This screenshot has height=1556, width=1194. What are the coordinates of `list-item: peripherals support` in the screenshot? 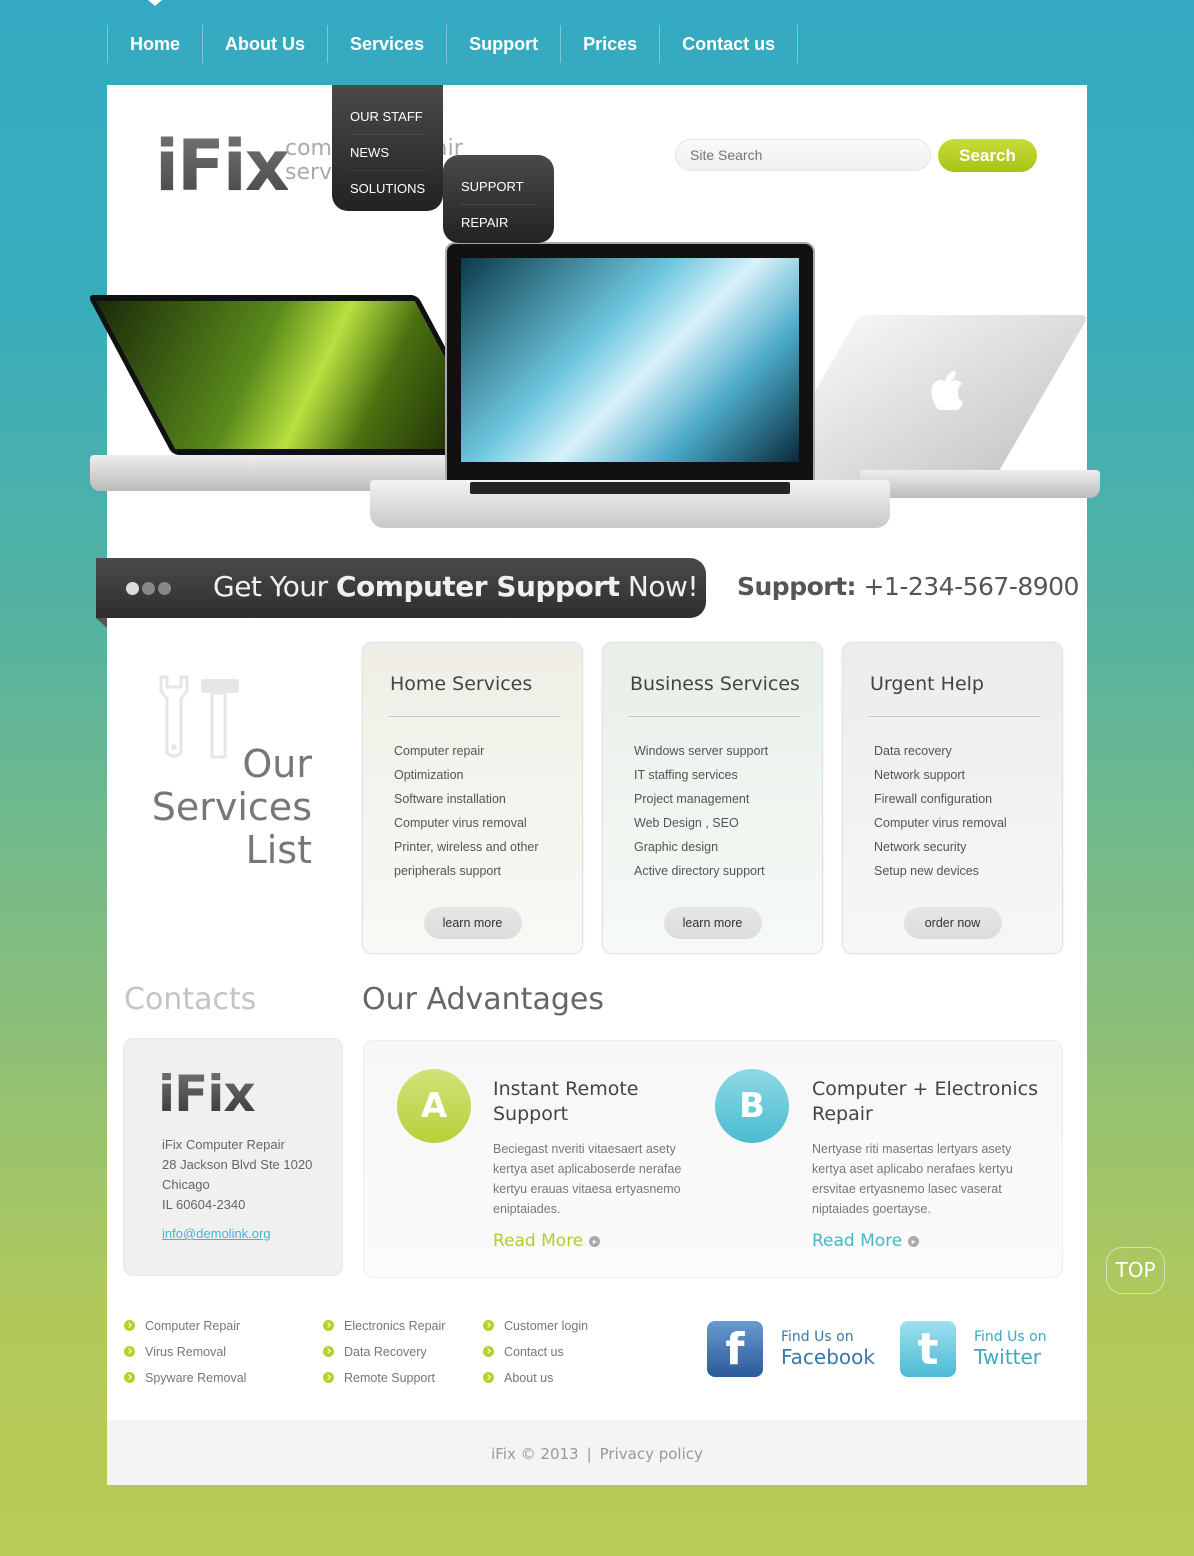 It's located at (448, 871).